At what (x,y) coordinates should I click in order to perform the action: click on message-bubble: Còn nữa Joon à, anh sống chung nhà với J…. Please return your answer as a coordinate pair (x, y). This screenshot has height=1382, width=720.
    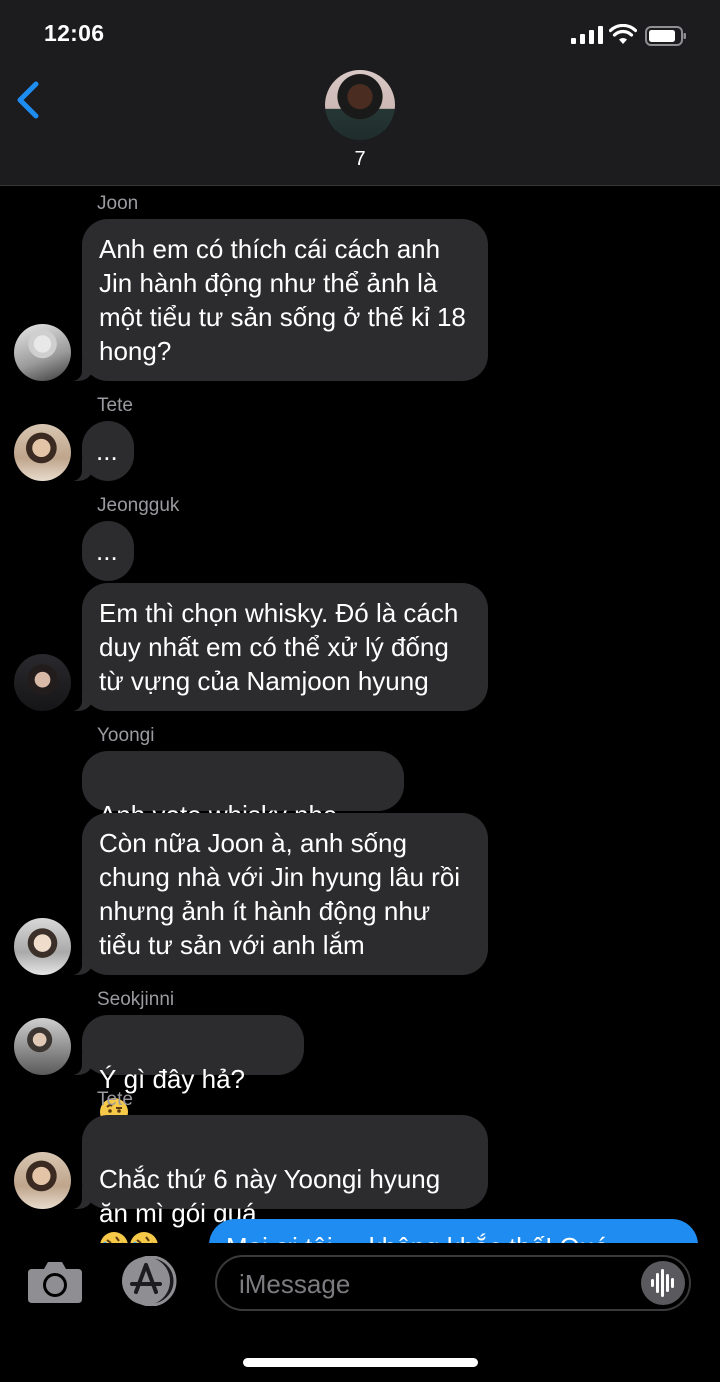
    Looking at the image, I should click on (280, 894).